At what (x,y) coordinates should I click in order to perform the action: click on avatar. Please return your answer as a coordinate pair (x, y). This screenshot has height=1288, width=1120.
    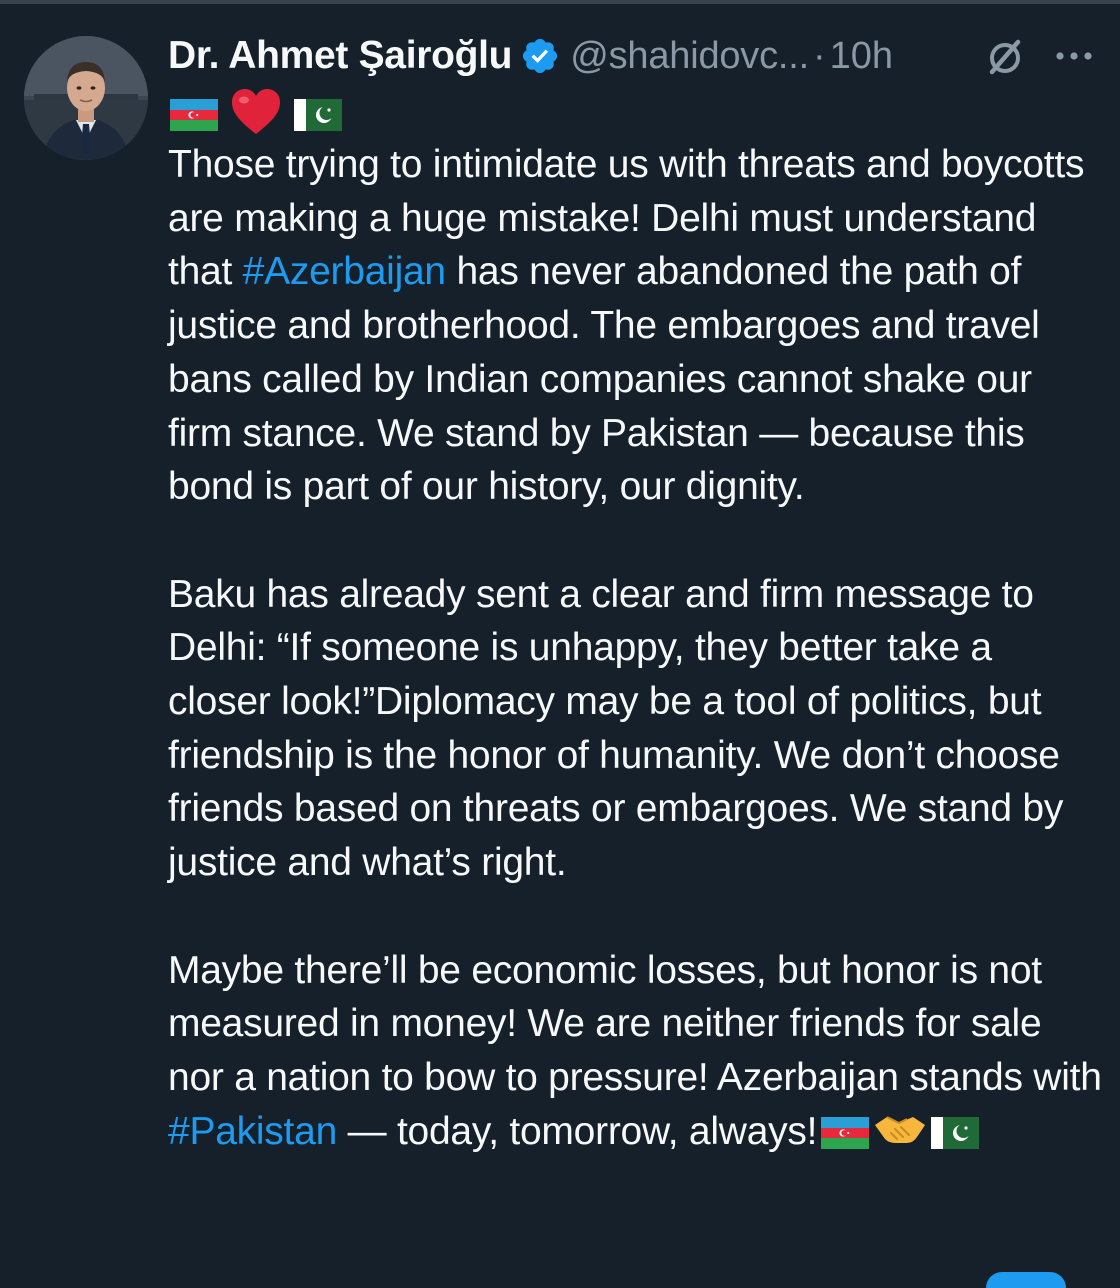
    Looking at the image, I should click on (86, 98).